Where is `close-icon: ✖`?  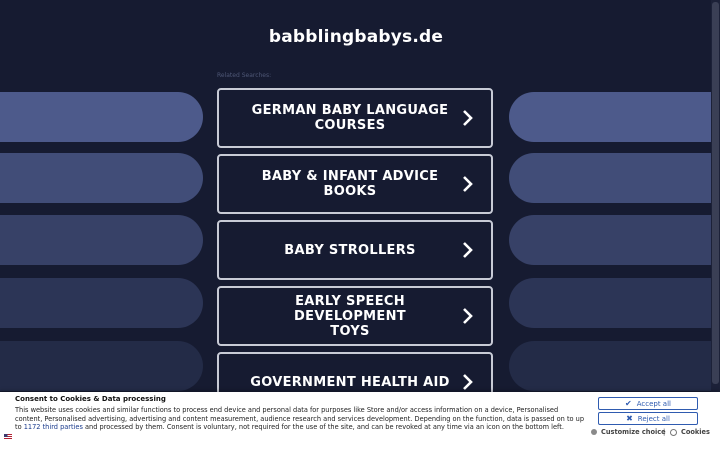
close-icon: ✖ is located at coordinates (629, 418).